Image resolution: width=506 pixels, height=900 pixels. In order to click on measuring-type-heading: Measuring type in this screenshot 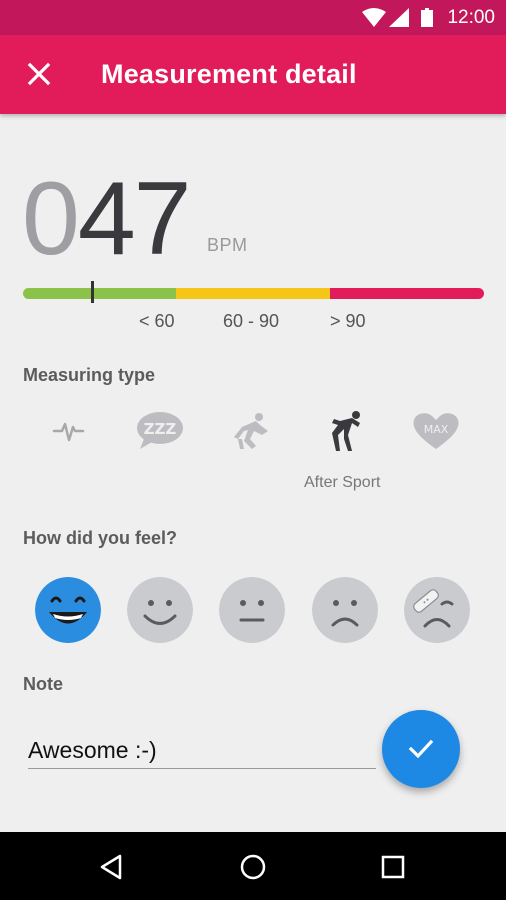, I will do `click(89, 375)`.